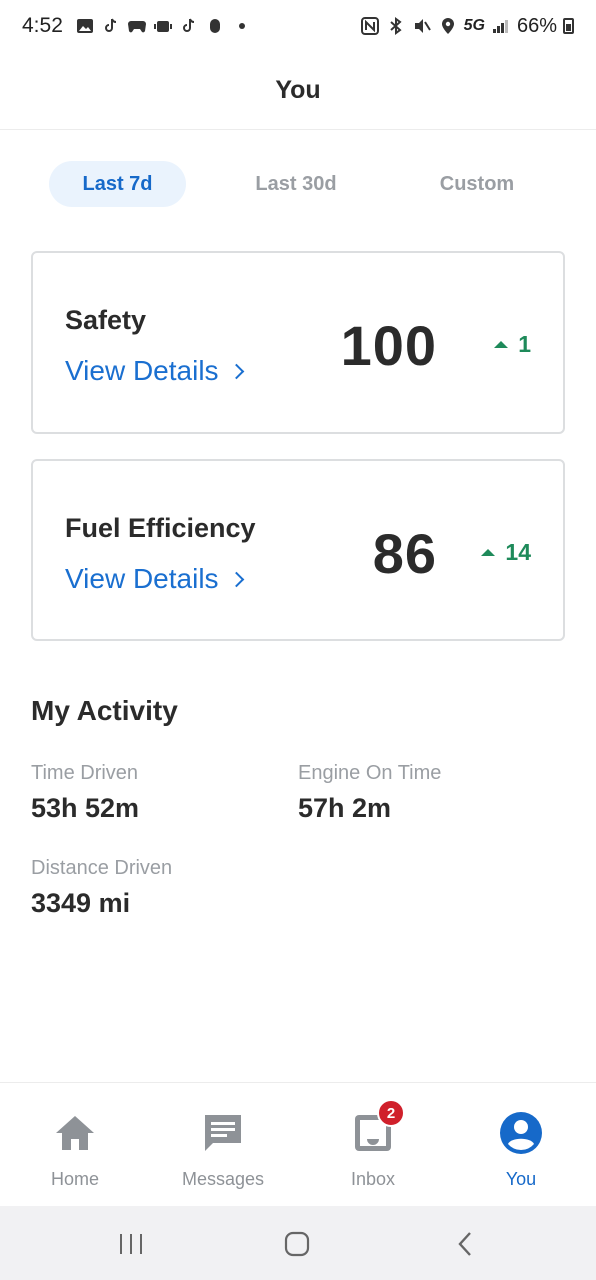 The image size is (596, 1280). I want to click on nav-messages: Messages, so click(223, 1145).